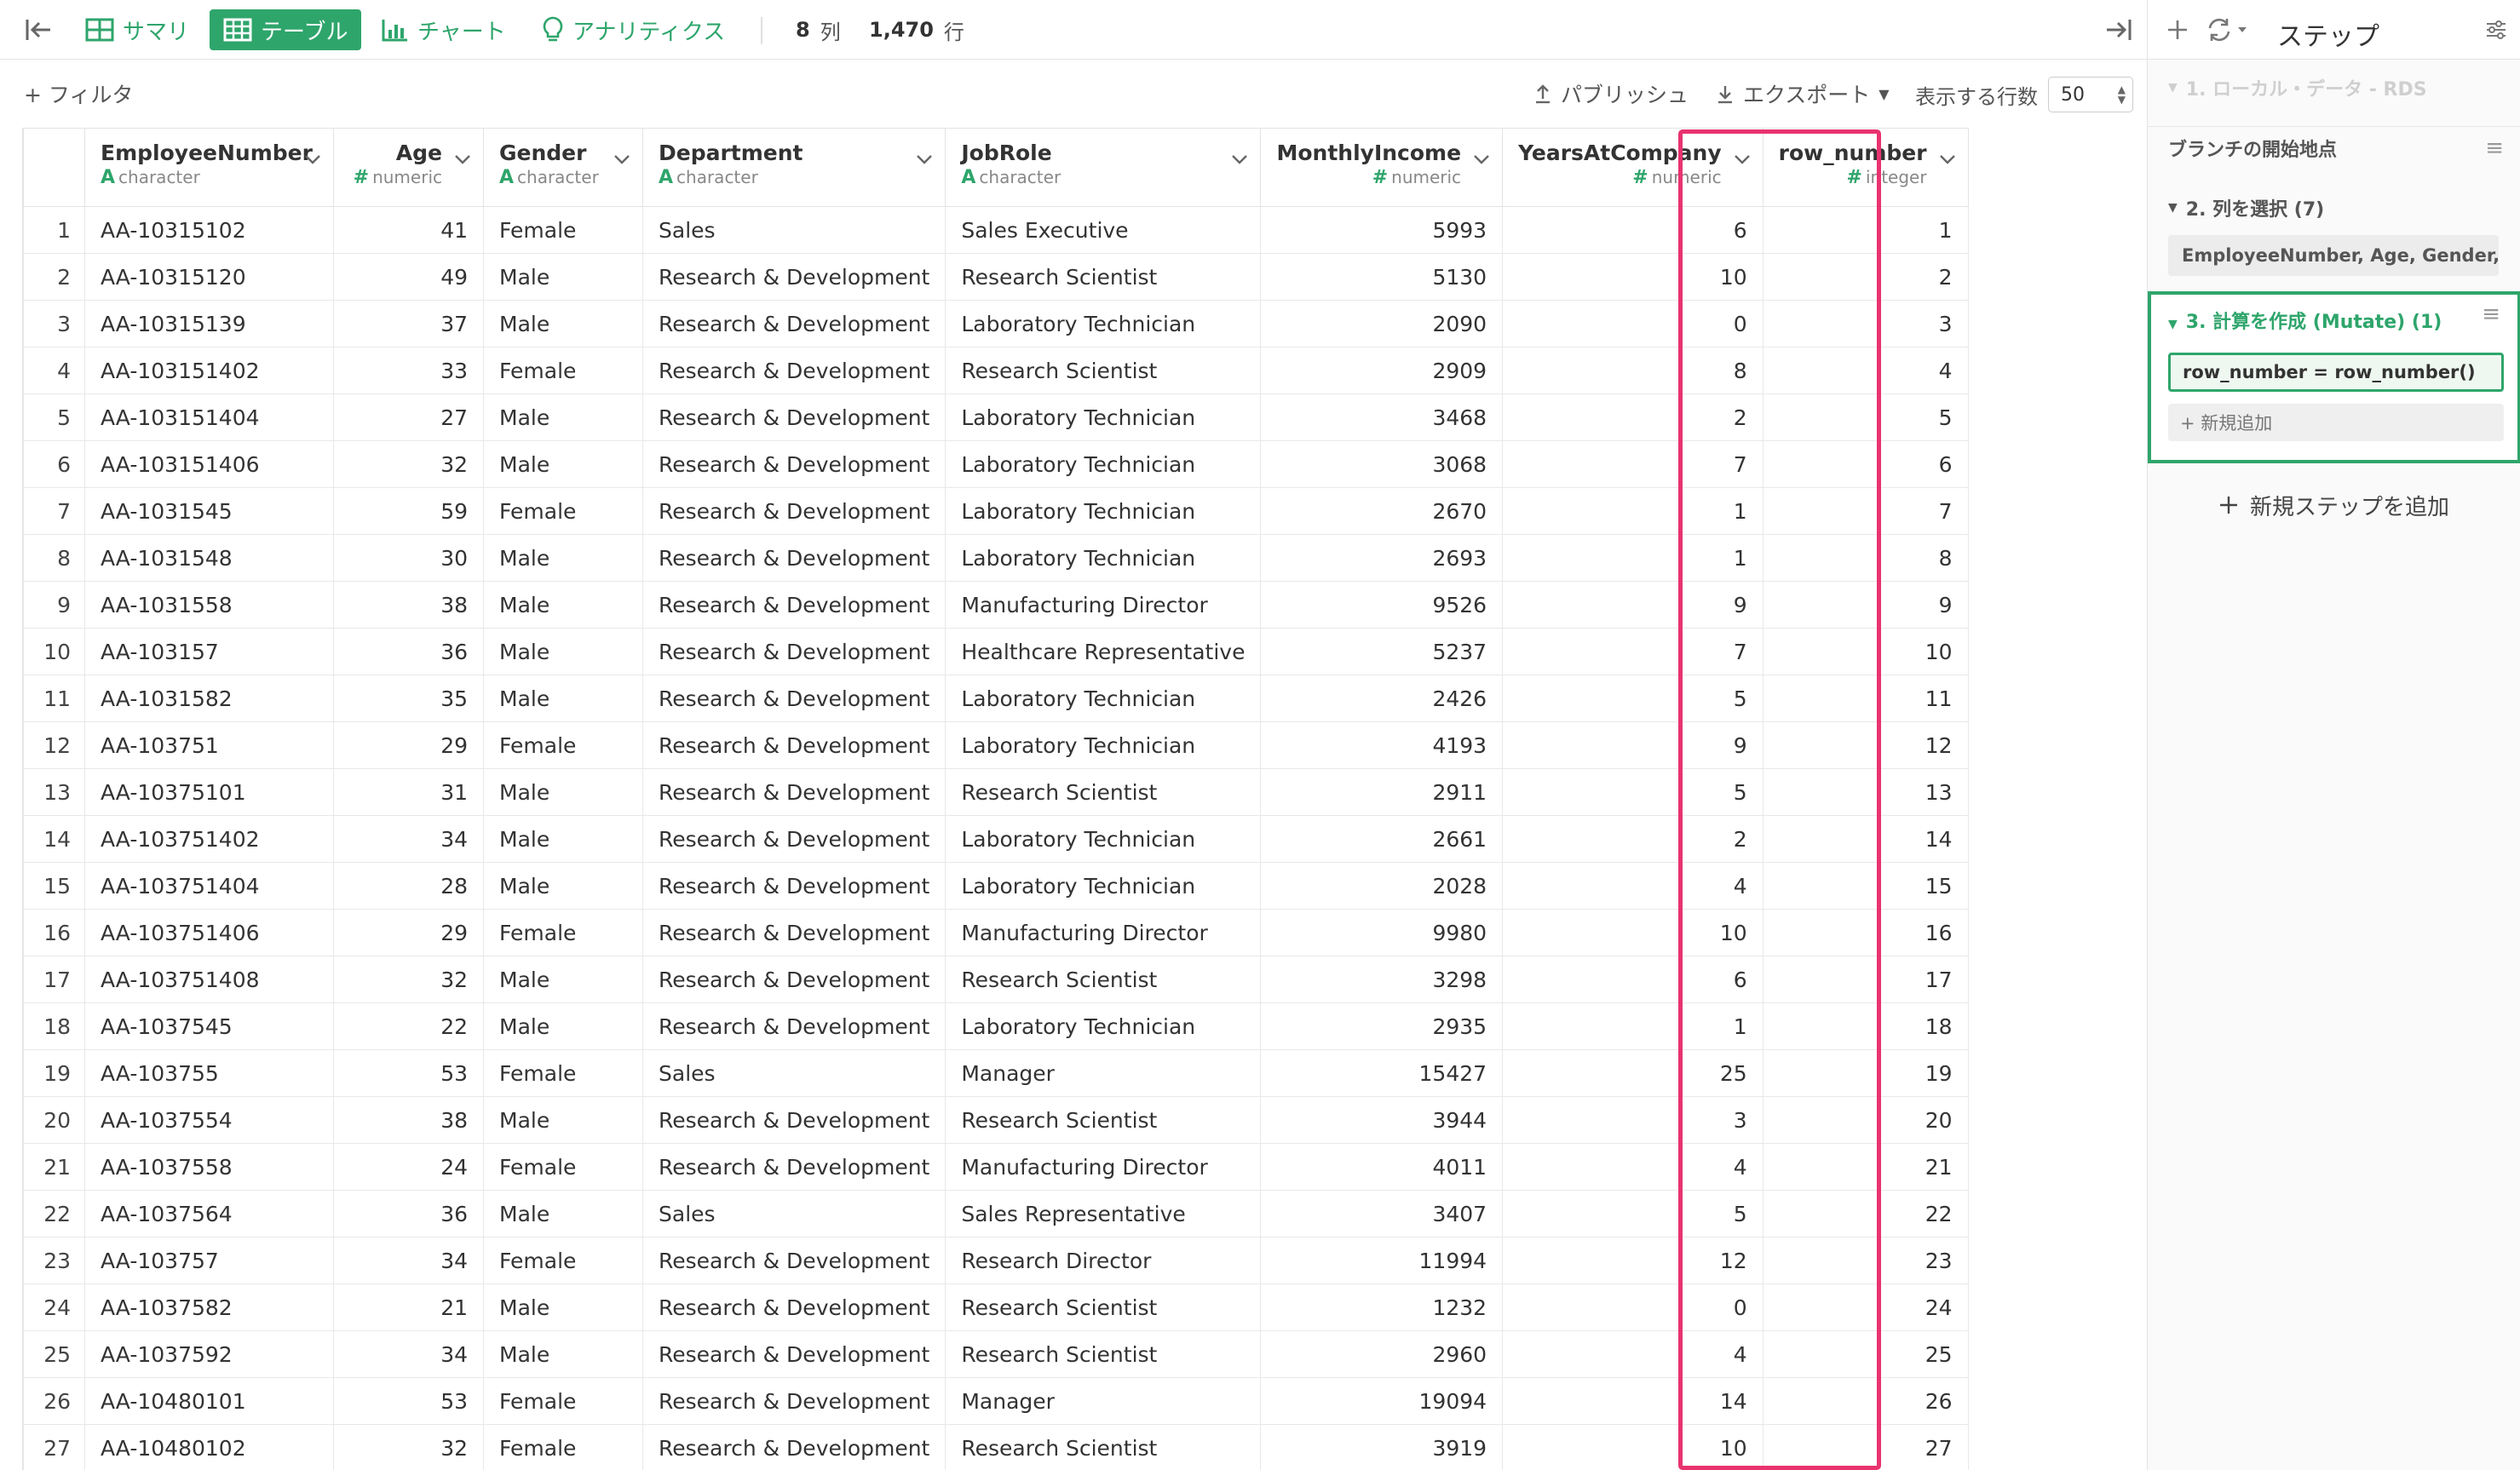 The width and height of the screenshot is (2520, 1470). What do you see at coordinates (108, 177) in the screenshot?
I see `character-type-icon: A` at bounding box center [108, 177].